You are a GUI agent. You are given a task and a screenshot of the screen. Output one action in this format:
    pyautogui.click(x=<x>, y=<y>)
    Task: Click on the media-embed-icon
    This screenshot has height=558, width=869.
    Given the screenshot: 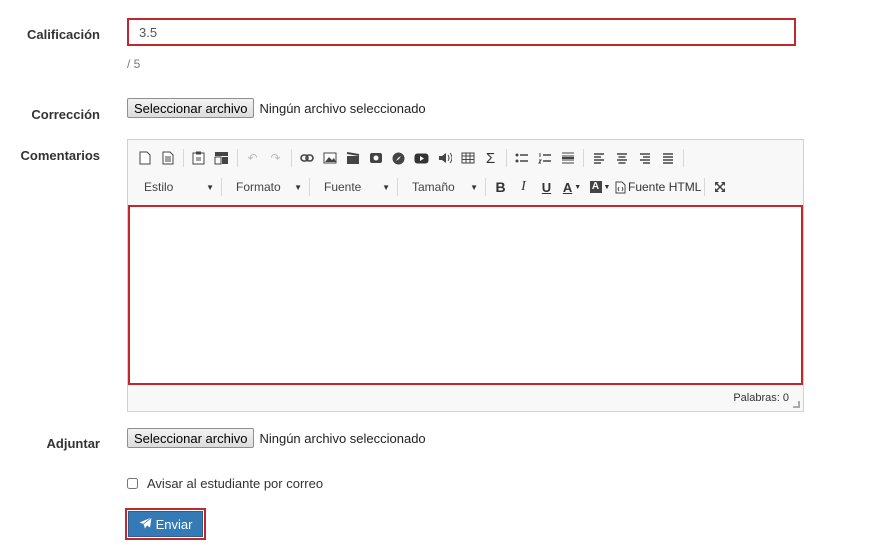 What is the action you would take?
    pyautogui.click(x=375, y=158)
    